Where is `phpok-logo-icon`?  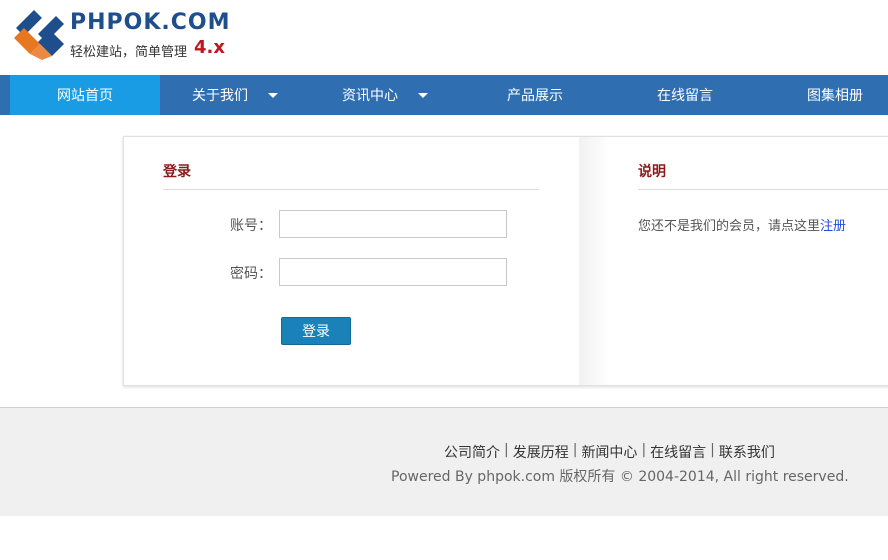
phpok-logo-icon is located at coordinates (40, 34).